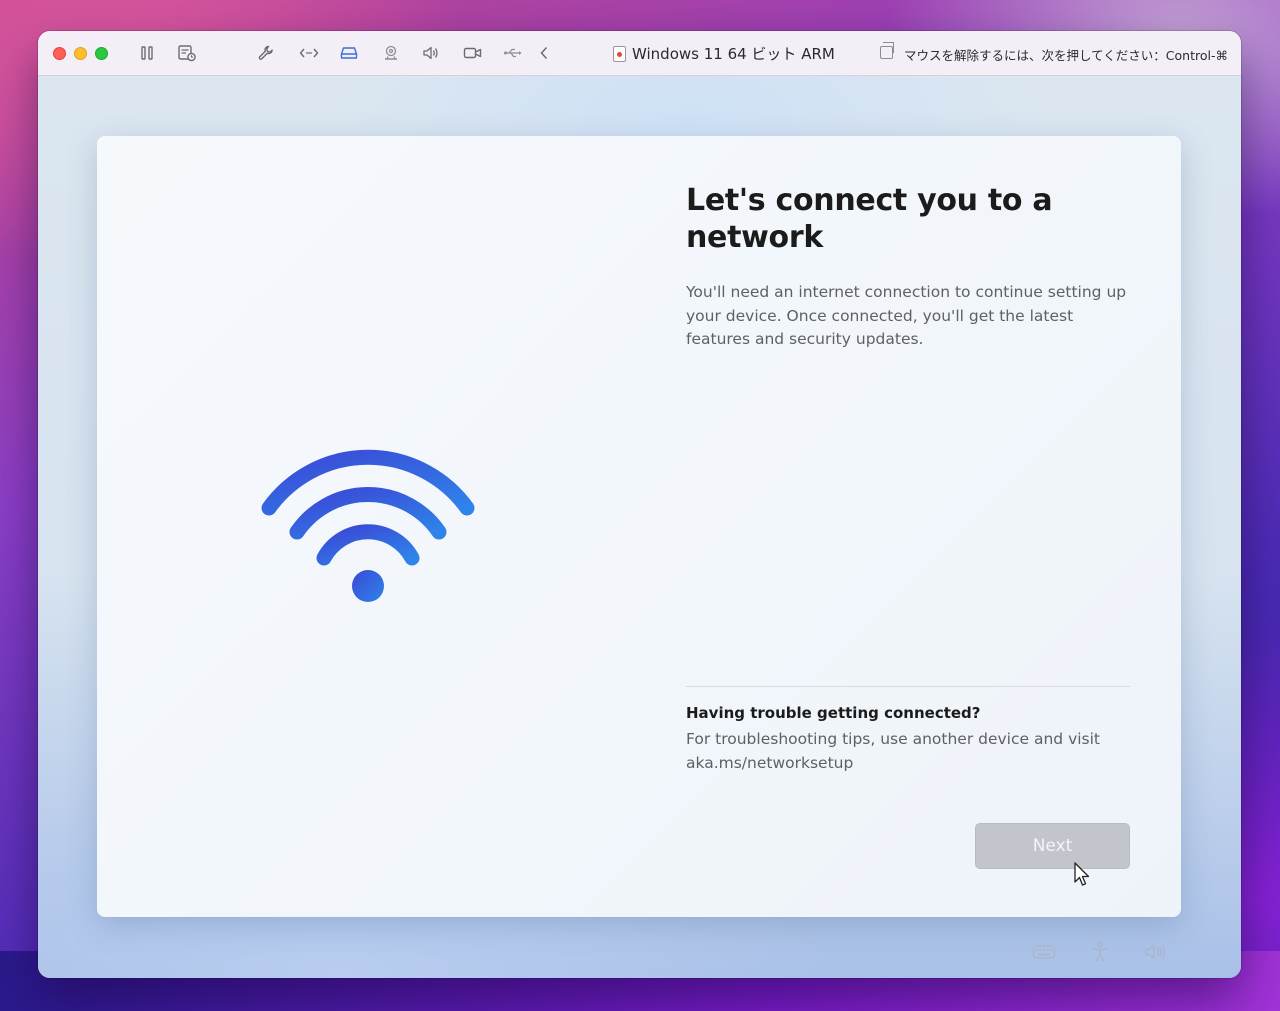  I want to click on accessibility-icon, so click(1100, 952).